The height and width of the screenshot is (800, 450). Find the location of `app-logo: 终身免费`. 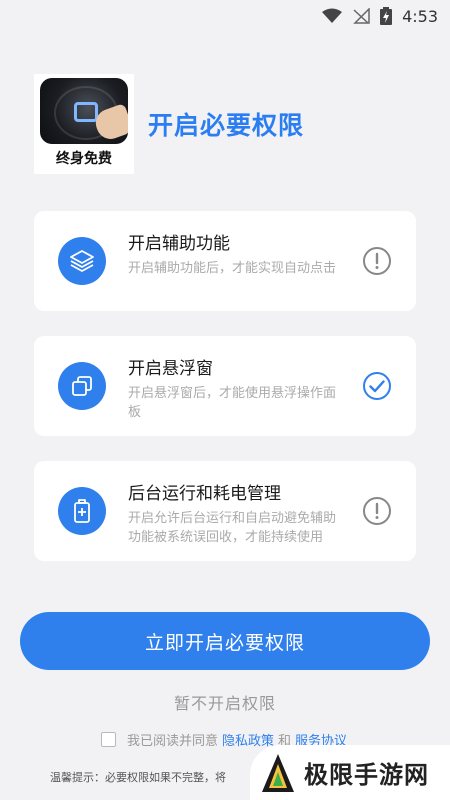

app-logo: 终身免费 is located at coordinates (84, 124).